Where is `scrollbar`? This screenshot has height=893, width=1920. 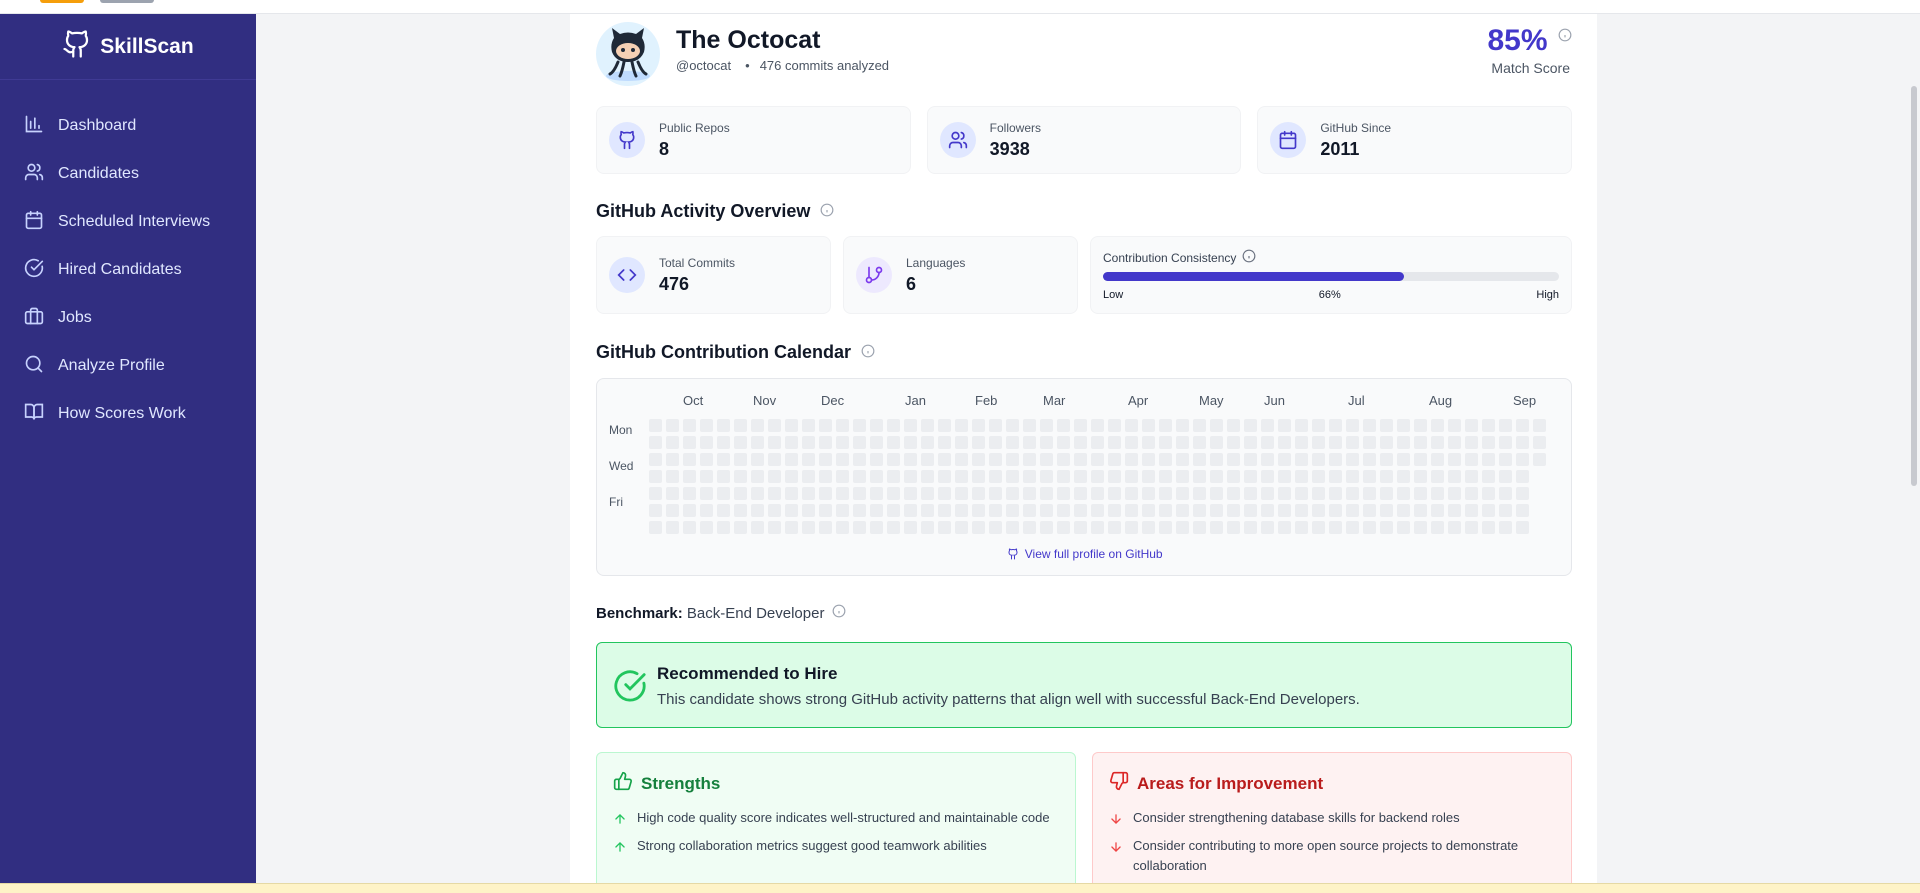
scrollbar is located at coordinates (1914, 448).